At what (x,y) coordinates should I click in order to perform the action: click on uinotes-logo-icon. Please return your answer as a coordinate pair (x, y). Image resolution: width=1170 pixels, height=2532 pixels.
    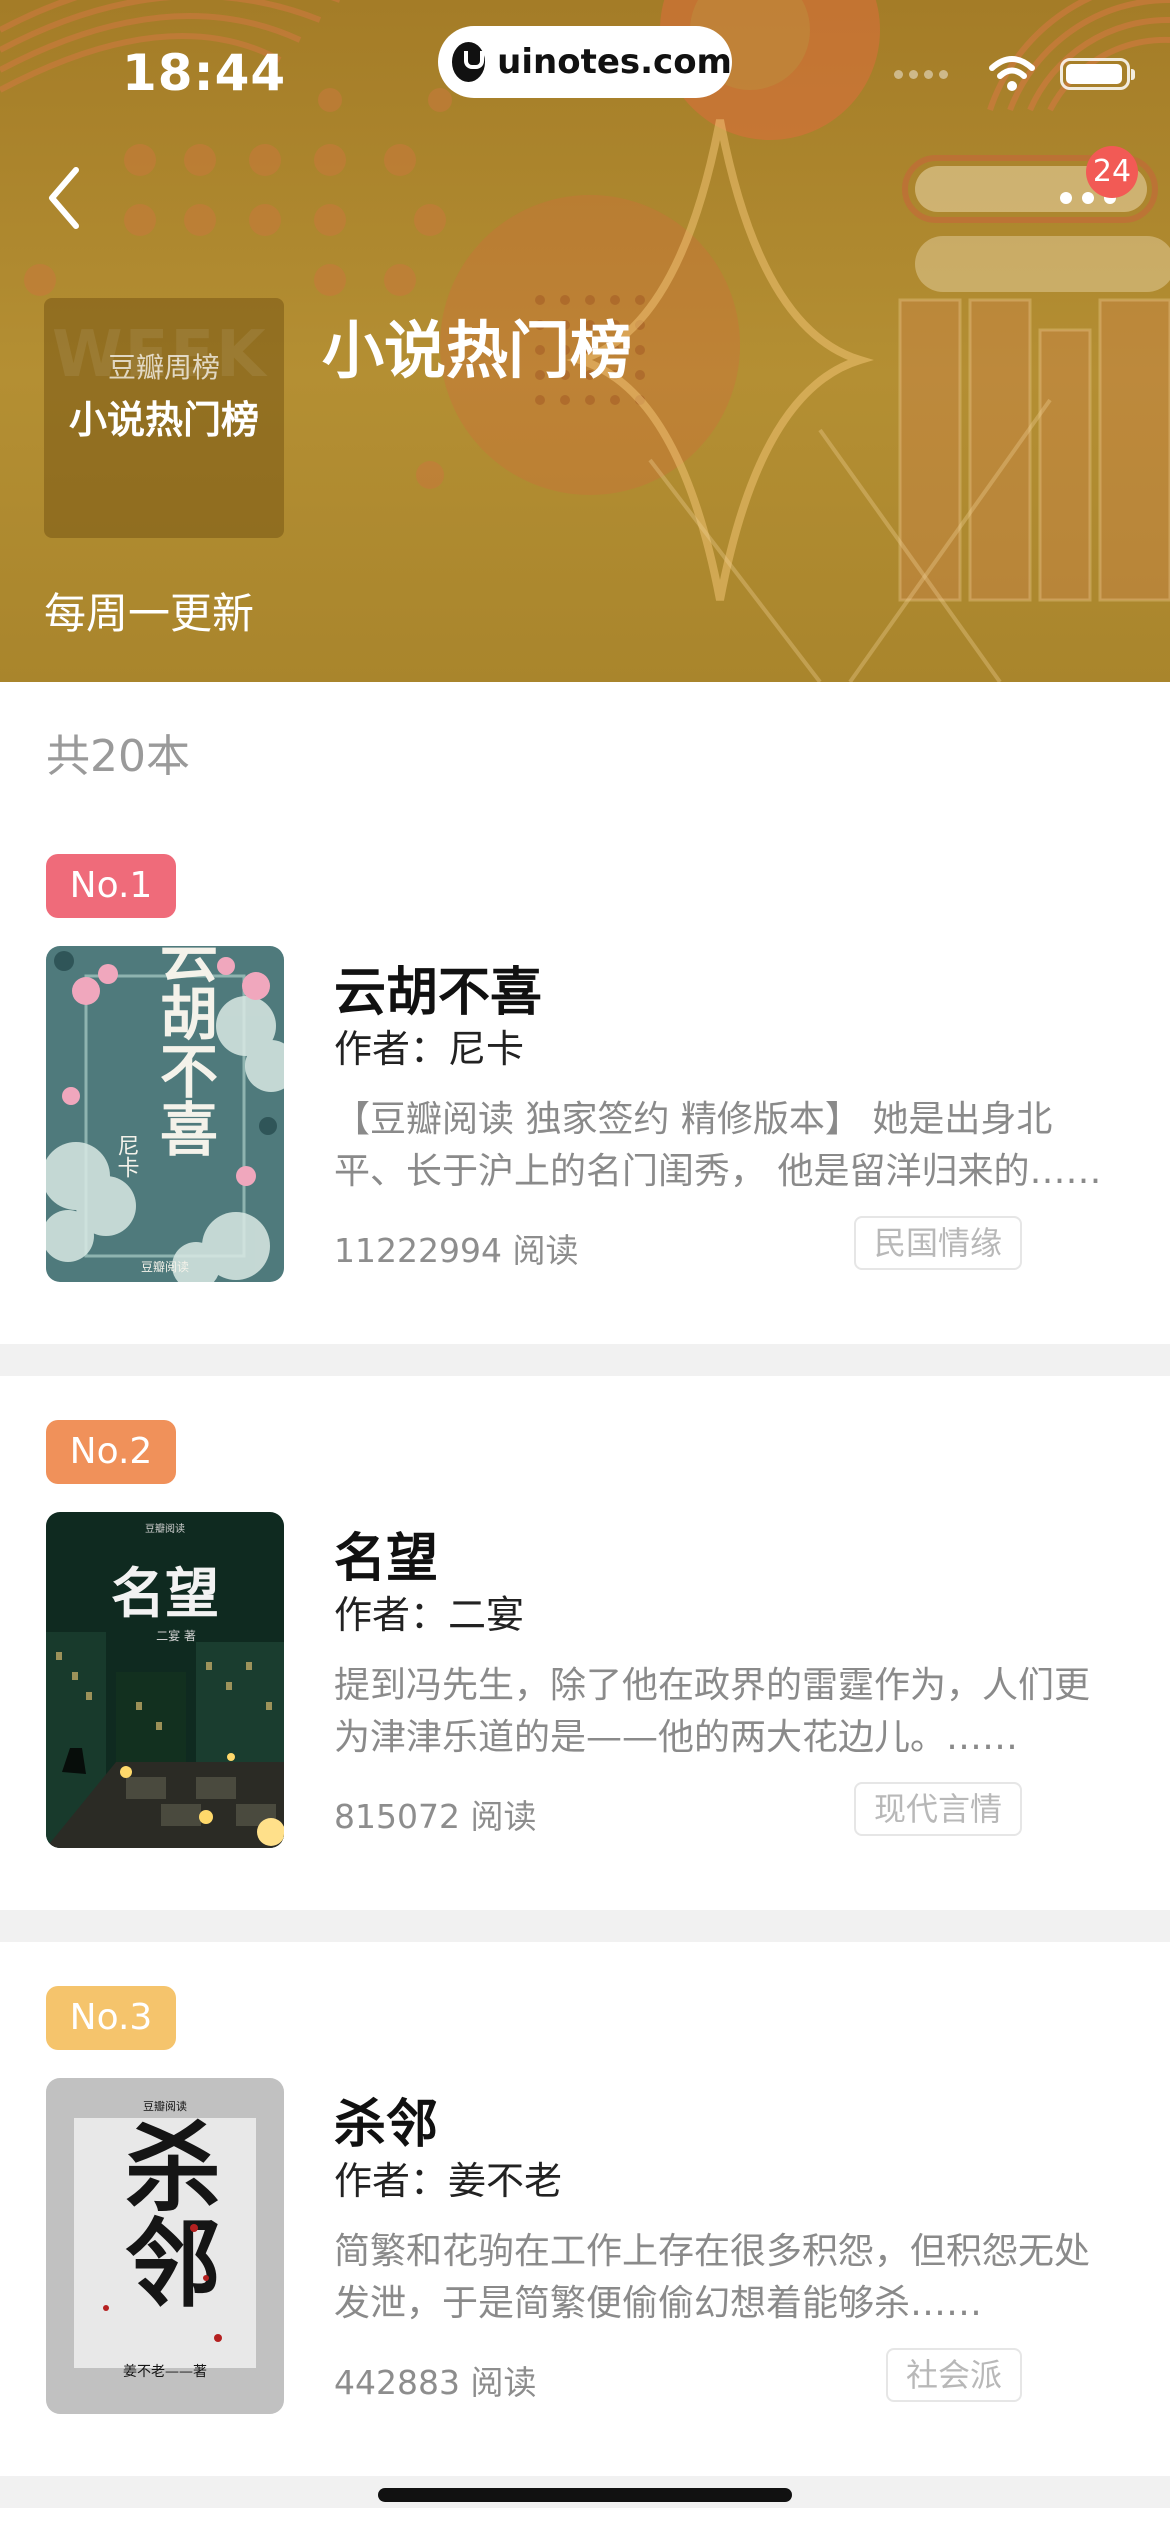
    Looking at the image, I should click on (469, 62).